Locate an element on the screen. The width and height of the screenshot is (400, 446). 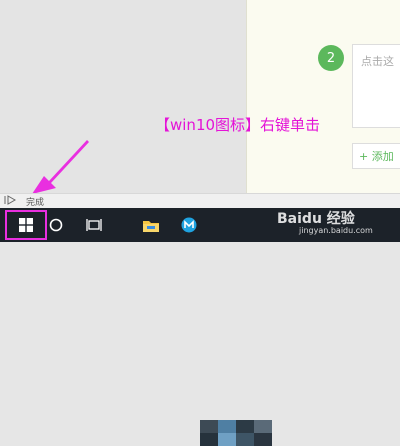
status-bar: 完成 is located at coordinates (200, 200).